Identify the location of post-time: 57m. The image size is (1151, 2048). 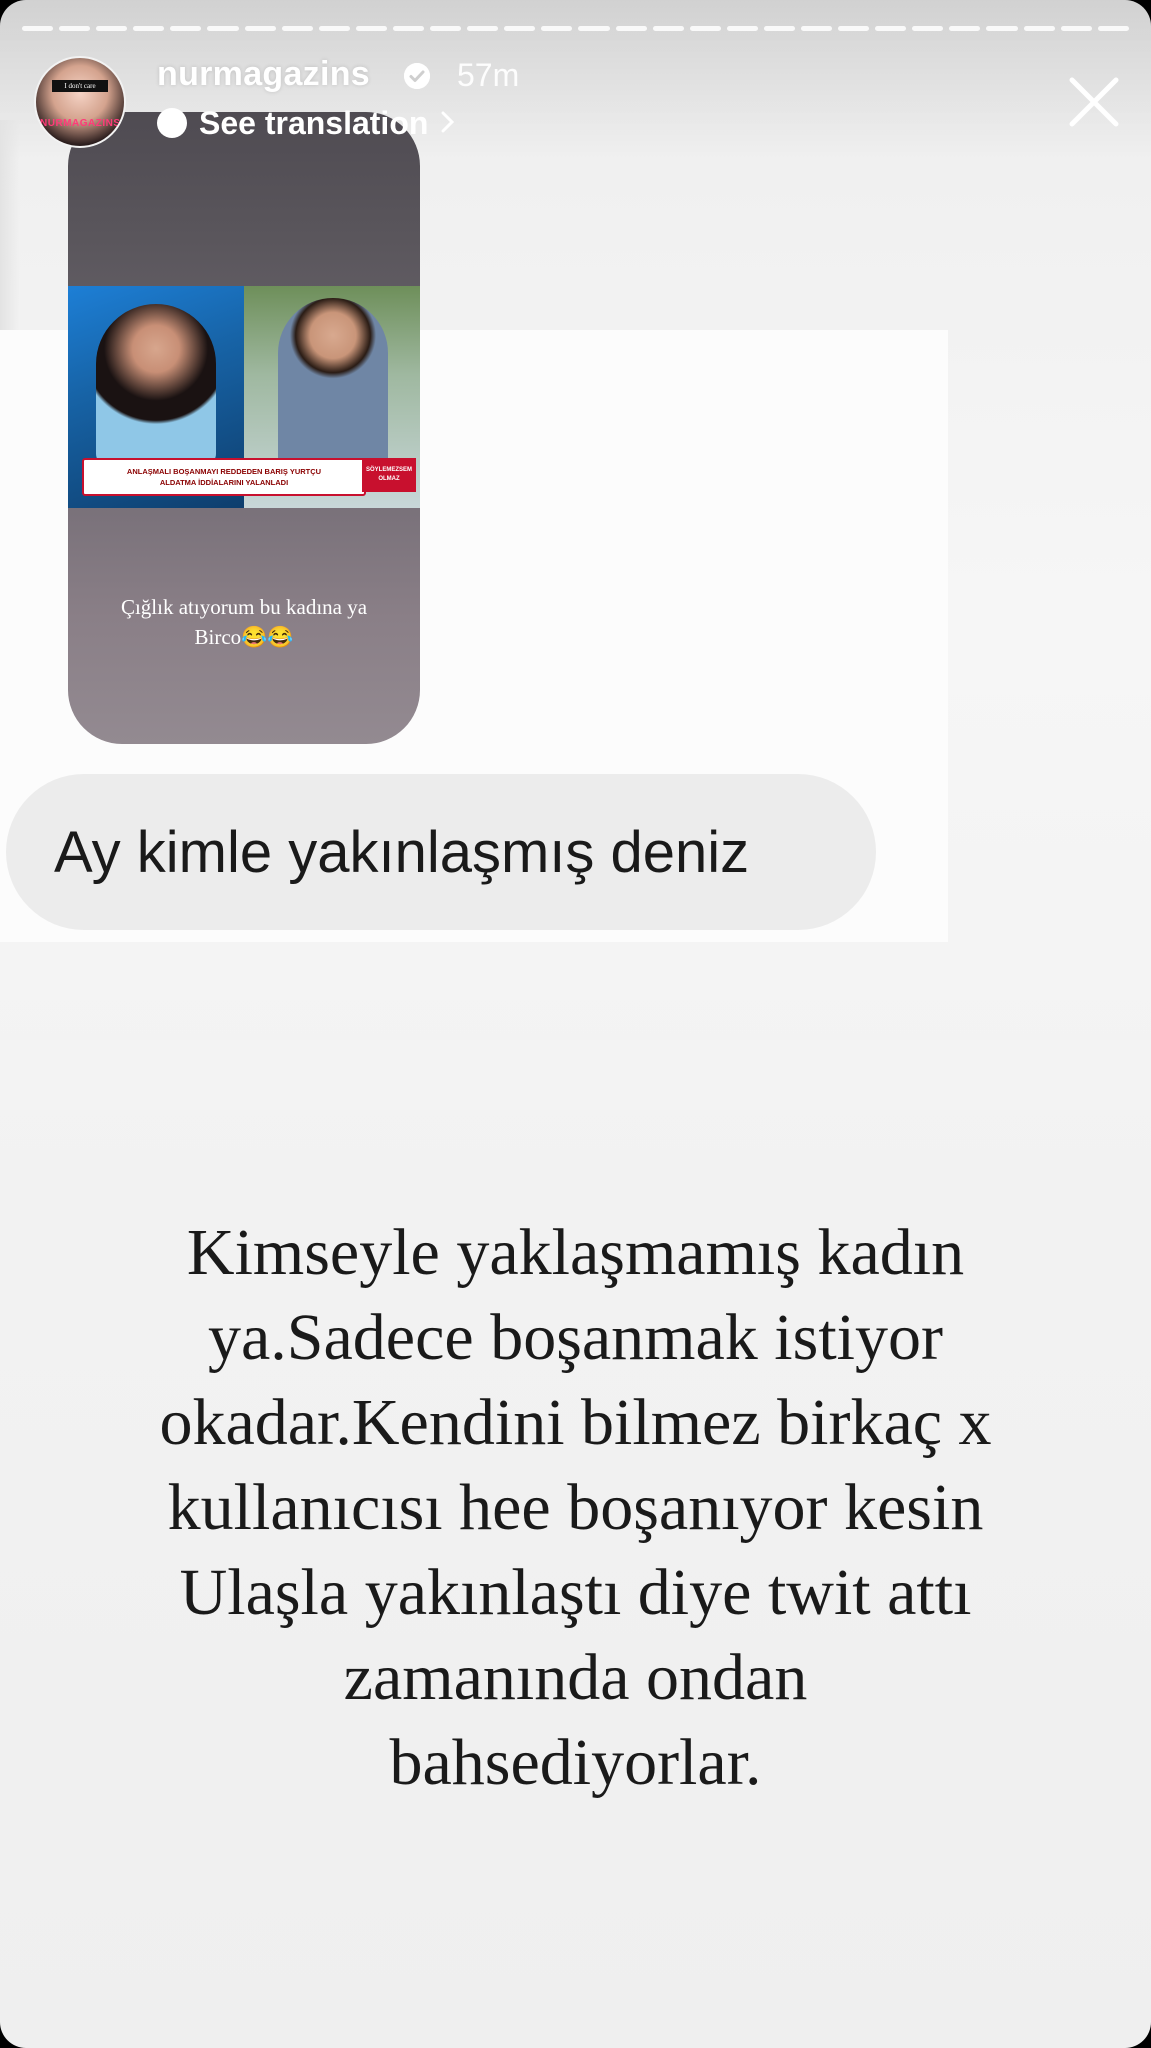
(488, 75).